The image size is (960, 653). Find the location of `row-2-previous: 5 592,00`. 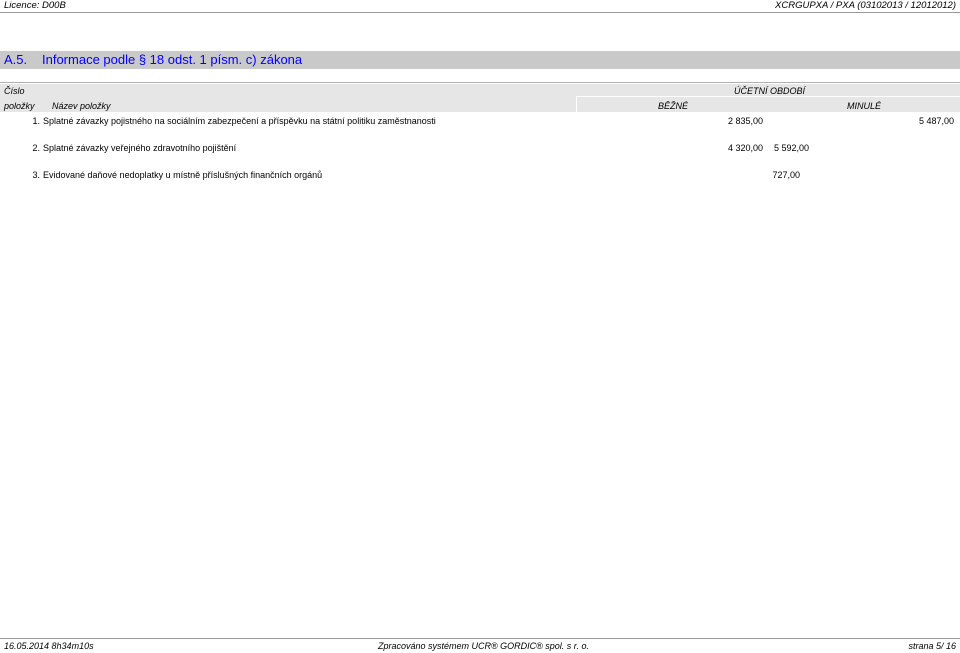

row-2-previous: 5 592,00 is located at coordinates (791, 148).